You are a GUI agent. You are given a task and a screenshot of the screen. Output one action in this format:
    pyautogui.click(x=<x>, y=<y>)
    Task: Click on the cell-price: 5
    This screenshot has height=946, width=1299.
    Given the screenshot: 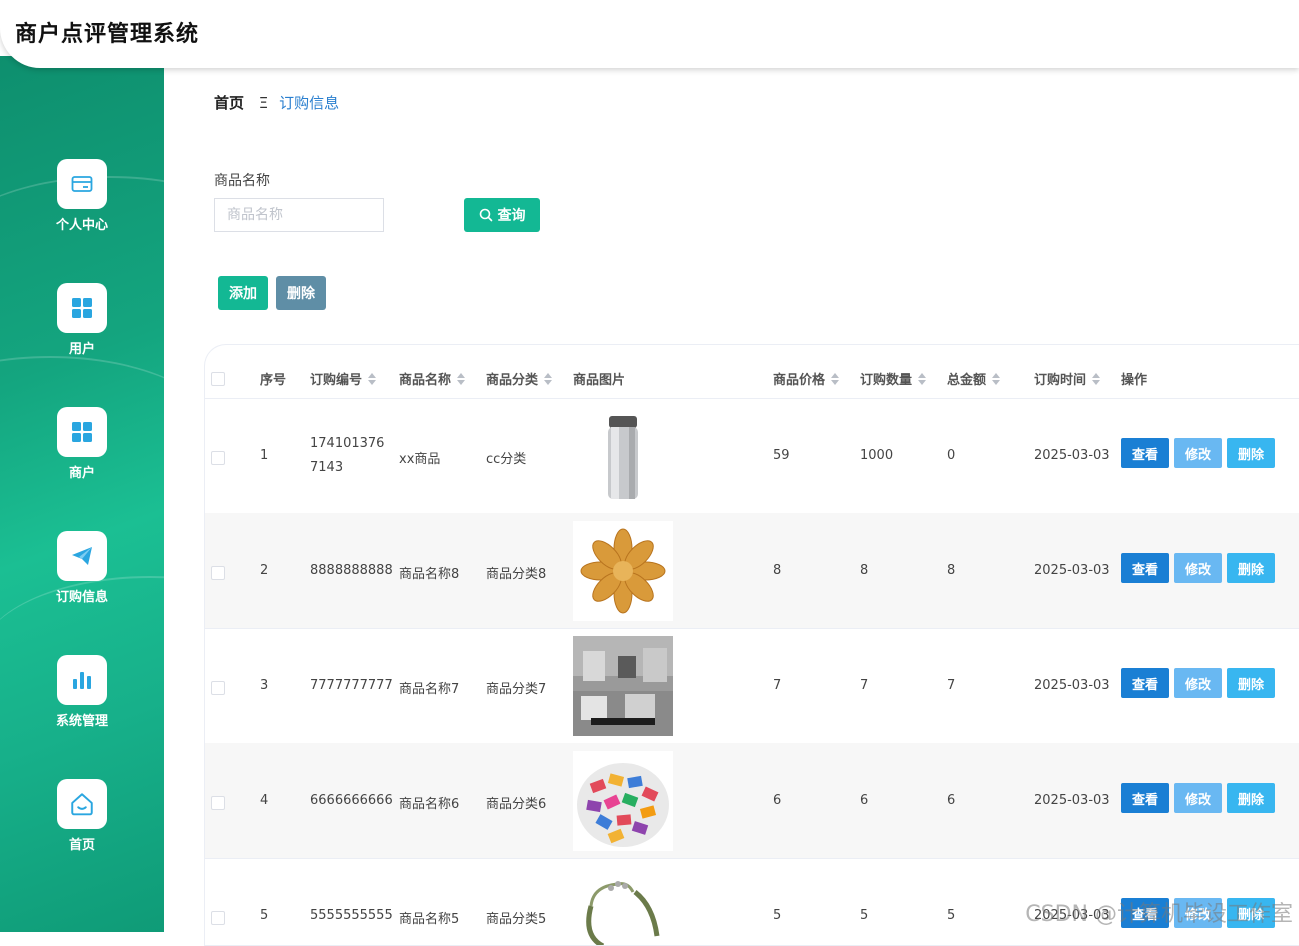 What is the action you would take?
    pyautogui.click(x=777, y=915)
    